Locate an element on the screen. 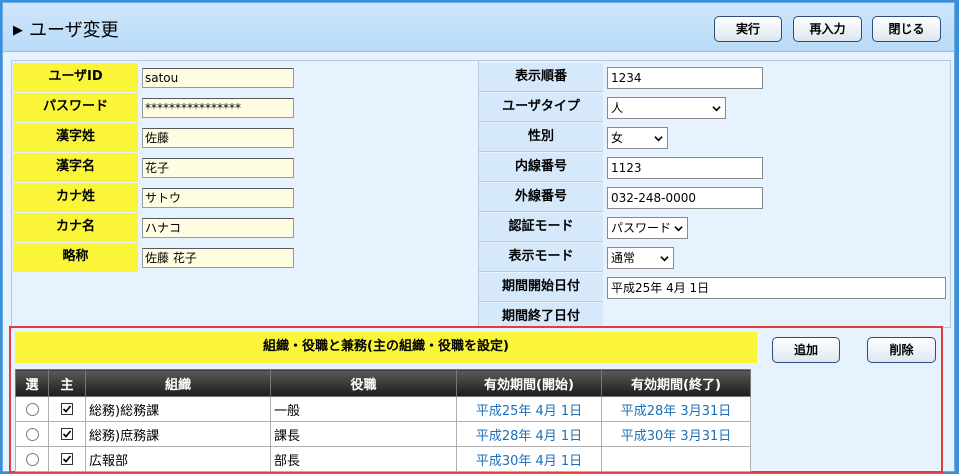  valid-end-link: 平成28年 3月31日 is located at coordinates (676, 409).